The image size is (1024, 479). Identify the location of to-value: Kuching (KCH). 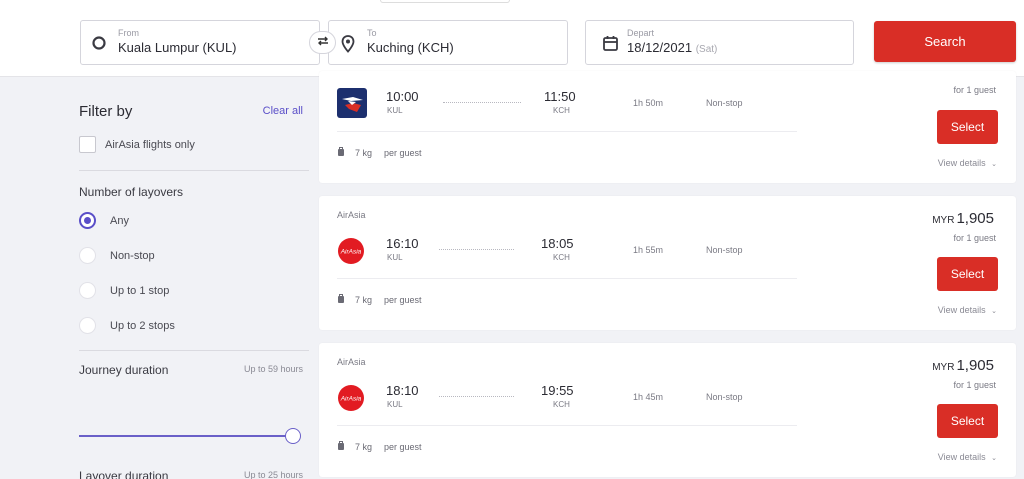
(410, 47).